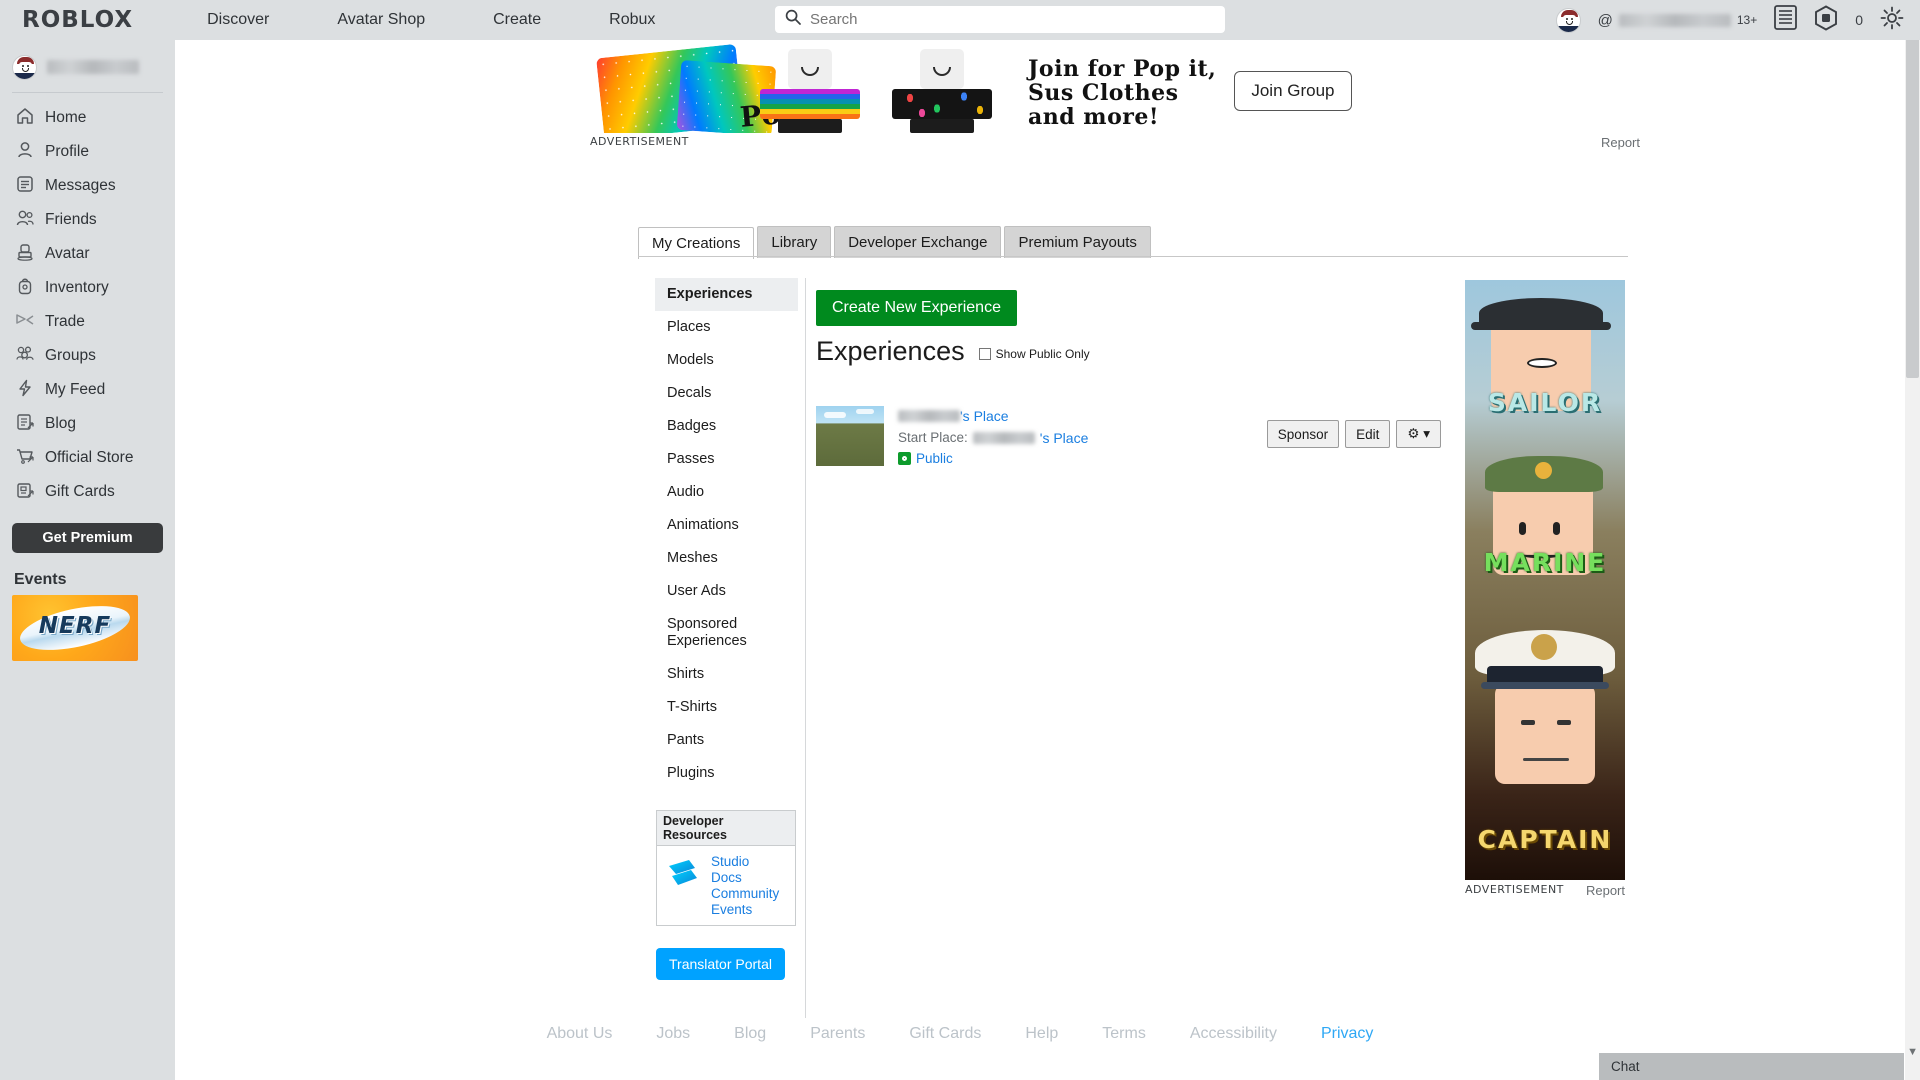 This screenshot has height=1080, width=1920. What do you see at coordinates (726, 707) in the screenshot?
I see `subnav-item-tshirts: T-Shirts` at bounding box center [726, 707].